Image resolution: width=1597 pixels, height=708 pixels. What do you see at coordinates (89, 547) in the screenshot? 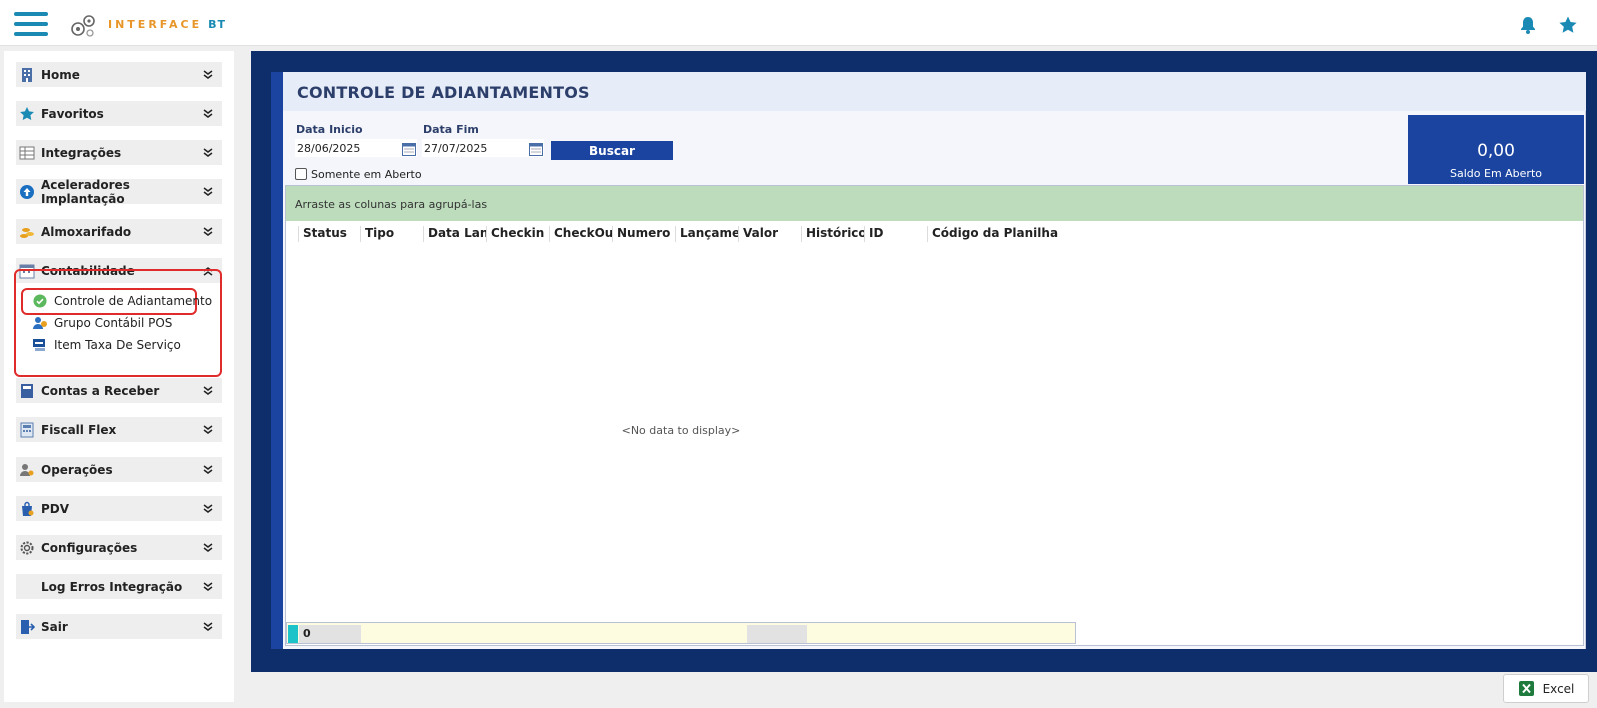
I see `sidebar-item-label: Configurações` at bounding box center [89, 547].